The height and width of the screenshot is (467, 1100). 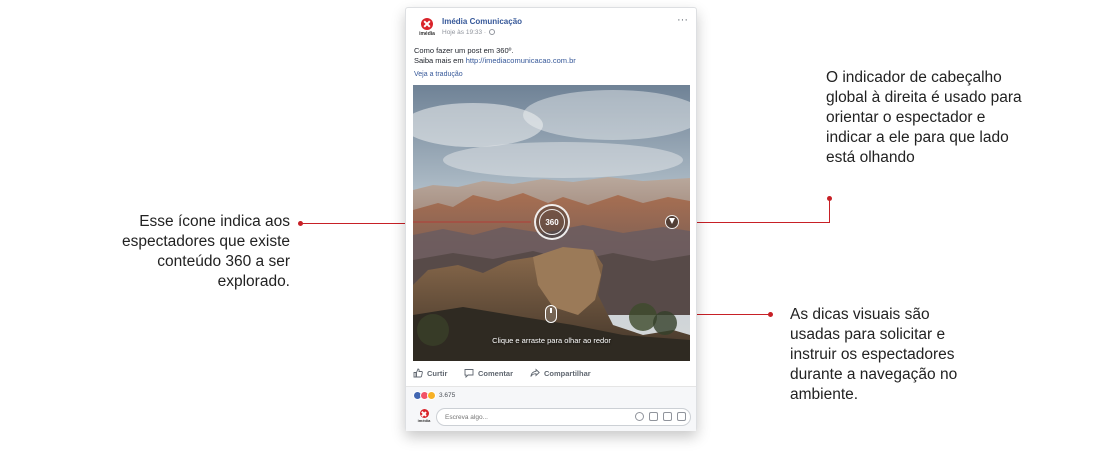 What do you see at coordinates (427, 34) in the screenshot?
I see `avatar-brand-text: imédia` at bounding box center [427, 34].